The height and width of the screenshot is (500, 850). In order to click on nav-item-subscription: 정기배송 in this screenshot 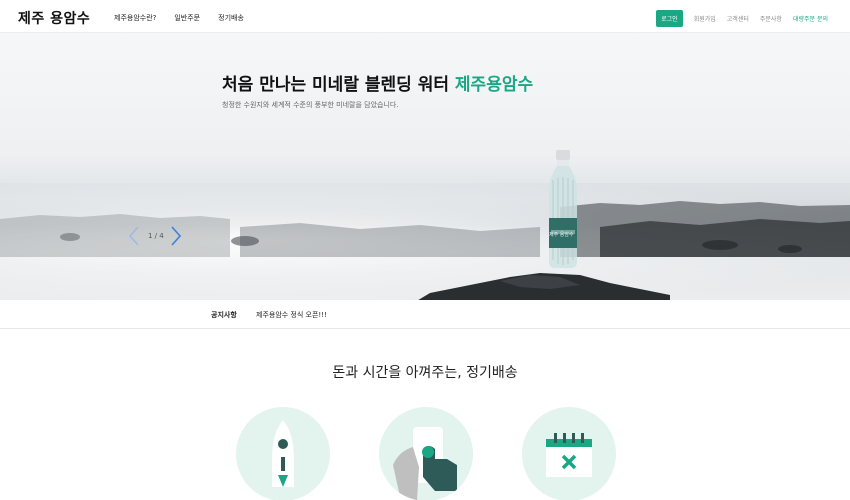, I will do `click(231, 18)`.